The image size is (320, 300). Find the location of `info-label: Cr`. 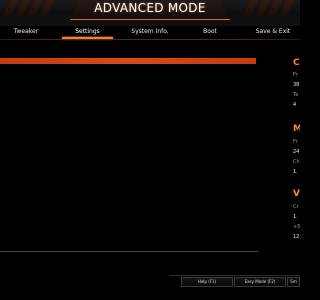

info-label: Cr is located at coordinates (296, 207).